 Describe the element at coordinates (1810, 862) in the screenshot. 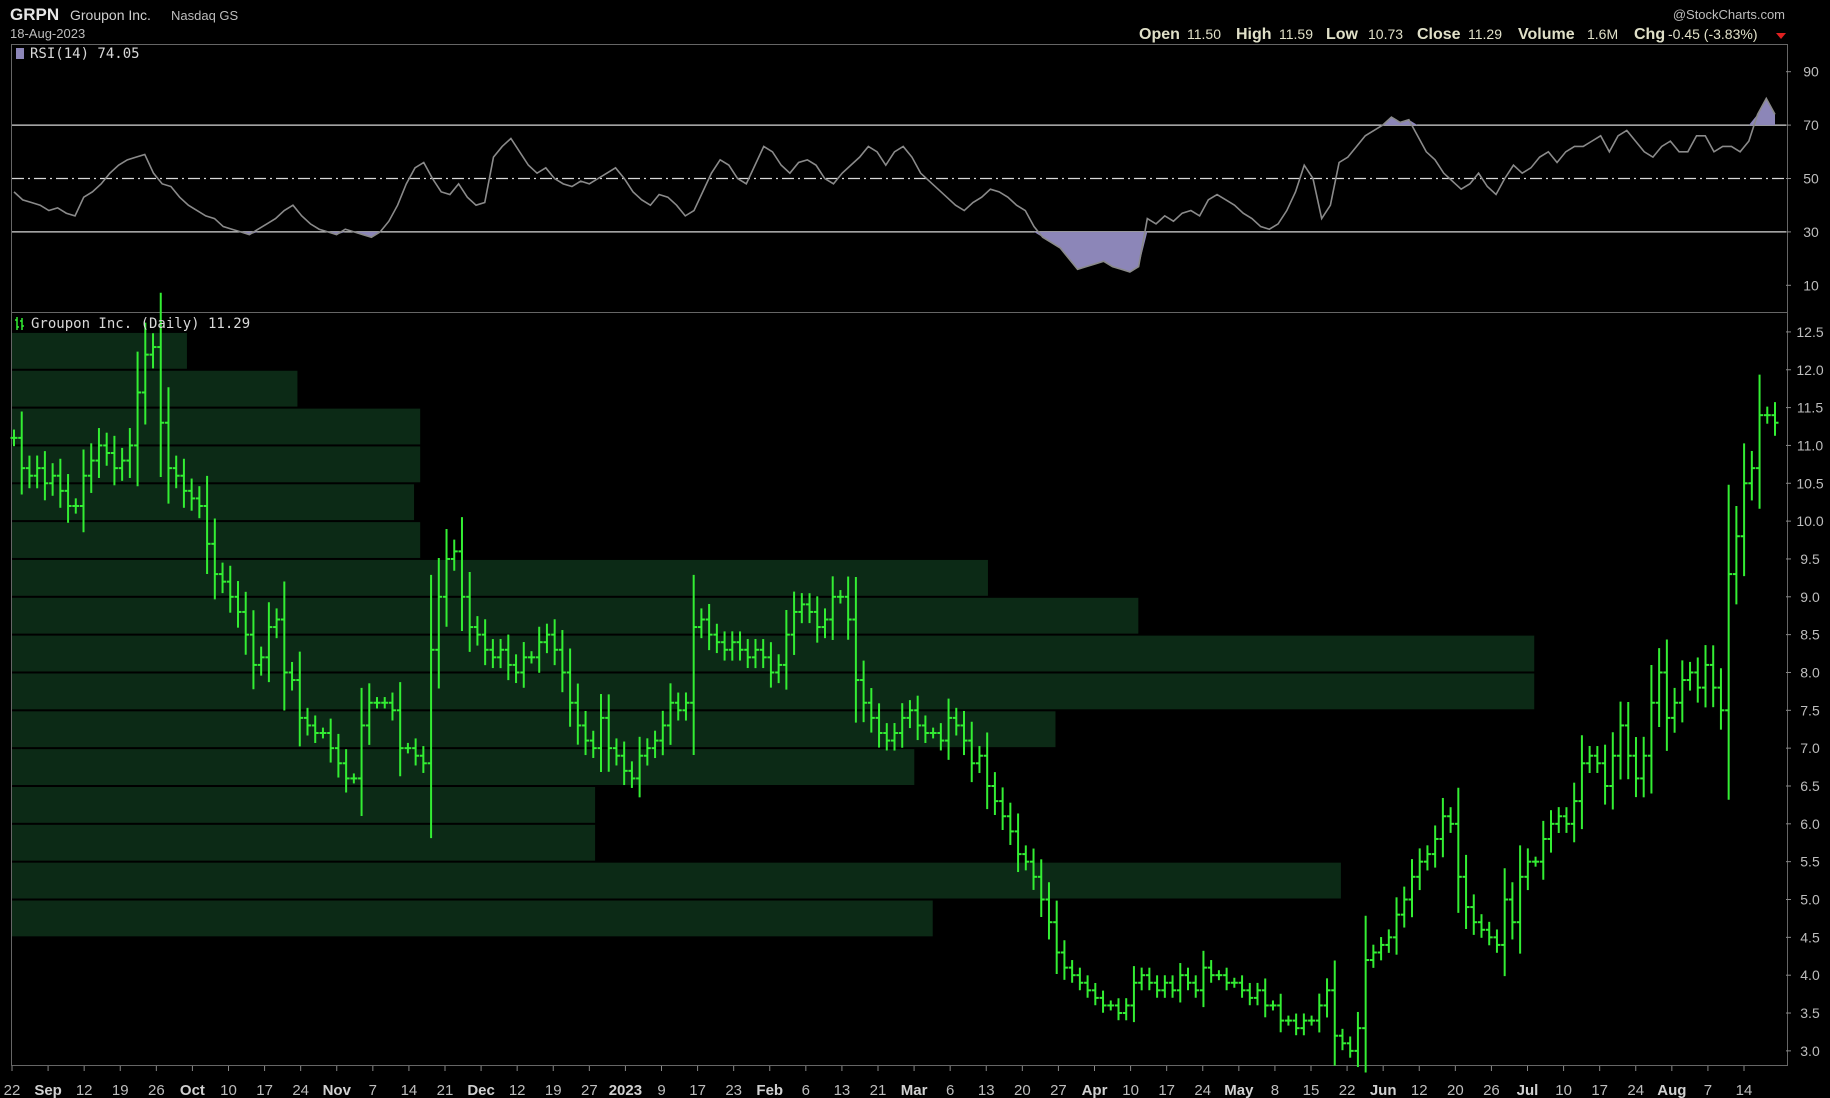

I see `price-y-tick-label: 5.5` at that location.